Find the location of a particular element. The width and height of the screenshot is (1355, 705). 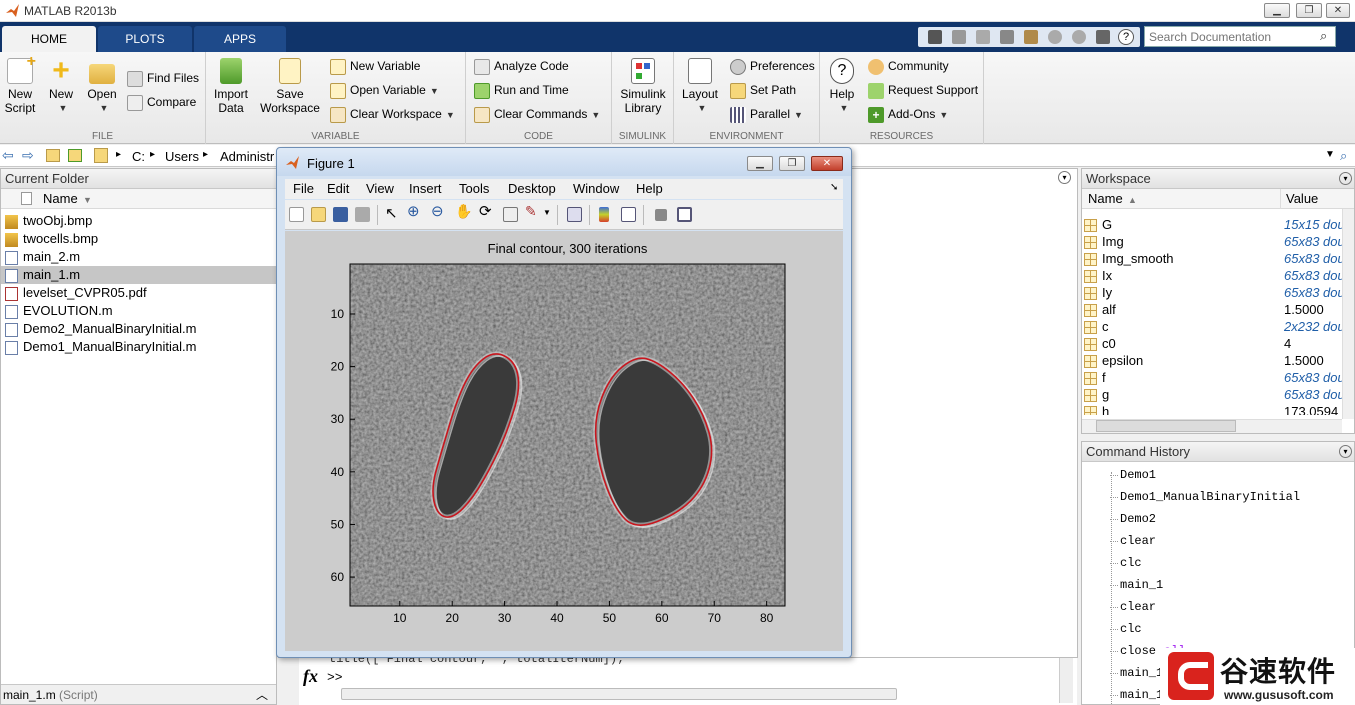

new-button: + New ▼ is located at coordinates (61, 85).